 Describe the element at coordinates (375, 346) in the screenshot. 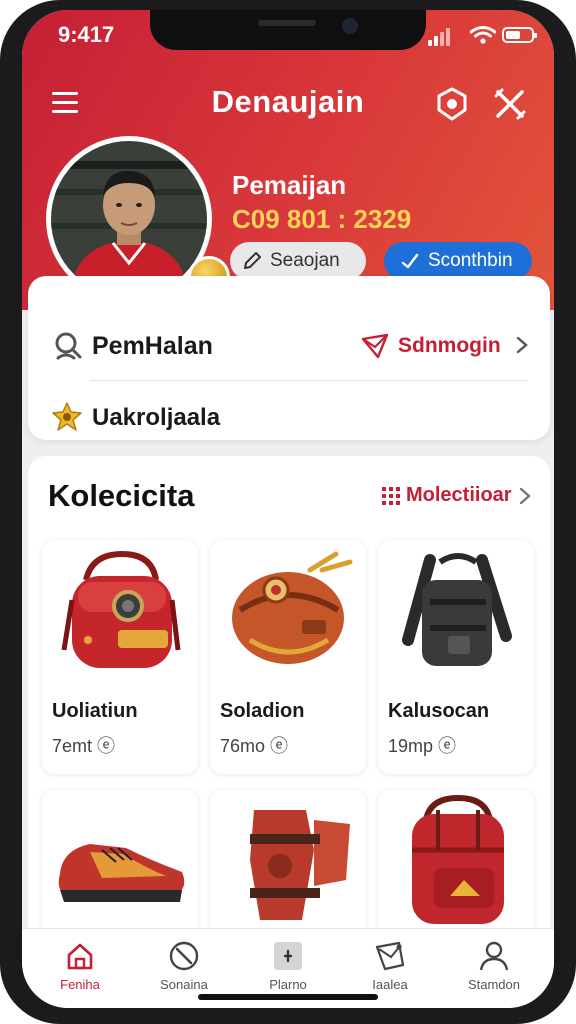

I see `send-icon` at that location.